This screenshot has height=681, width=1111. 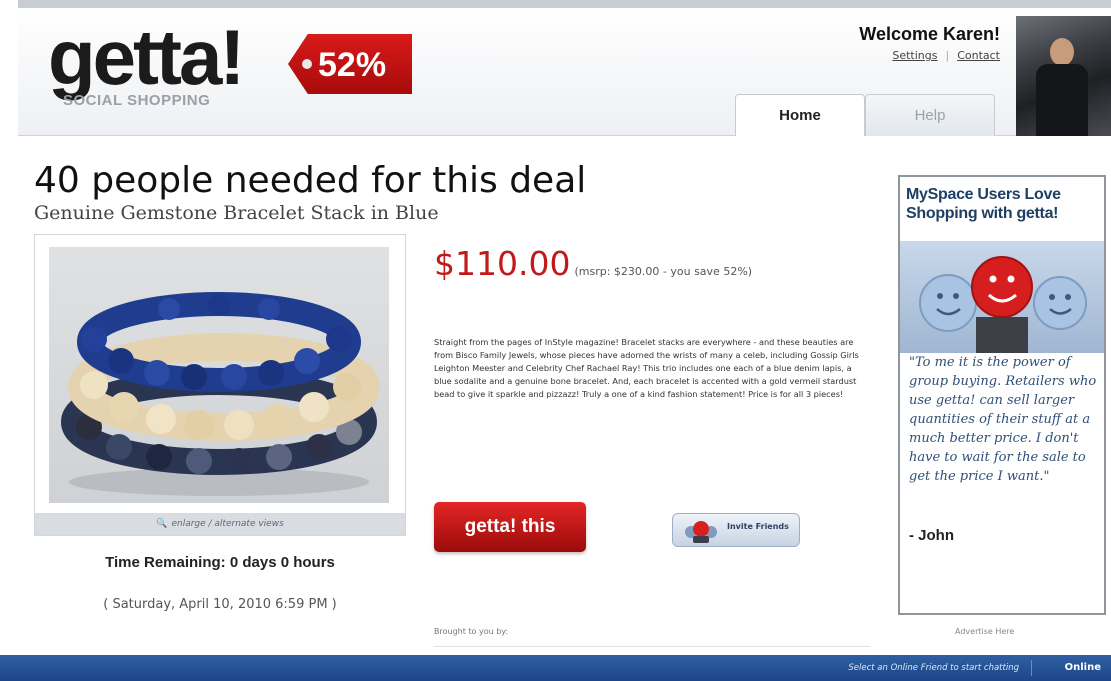 I want to click on magnifier-icon: 🔍, so click(x=162, y=524).